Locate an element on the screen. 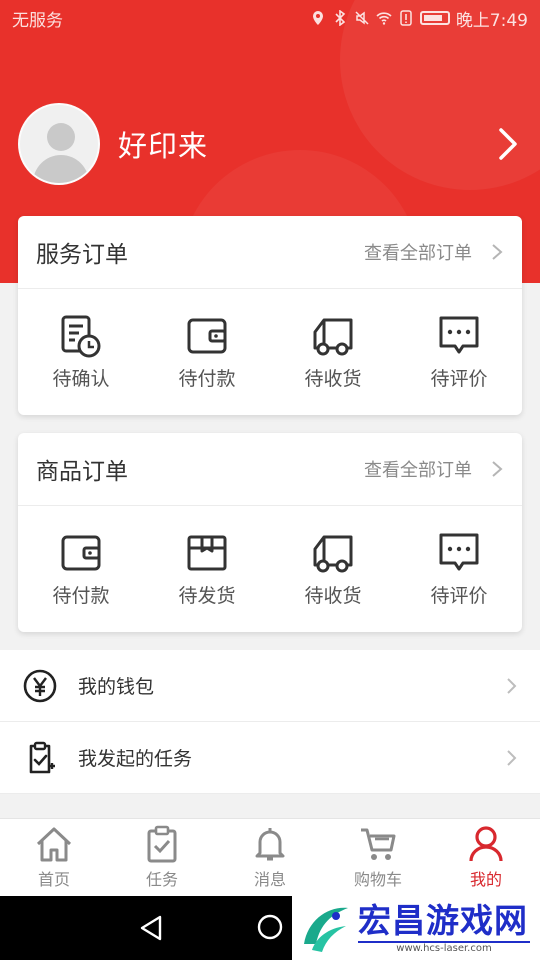 The image size is (540, 960). wifi-icon is located at coordinates (384, 18).